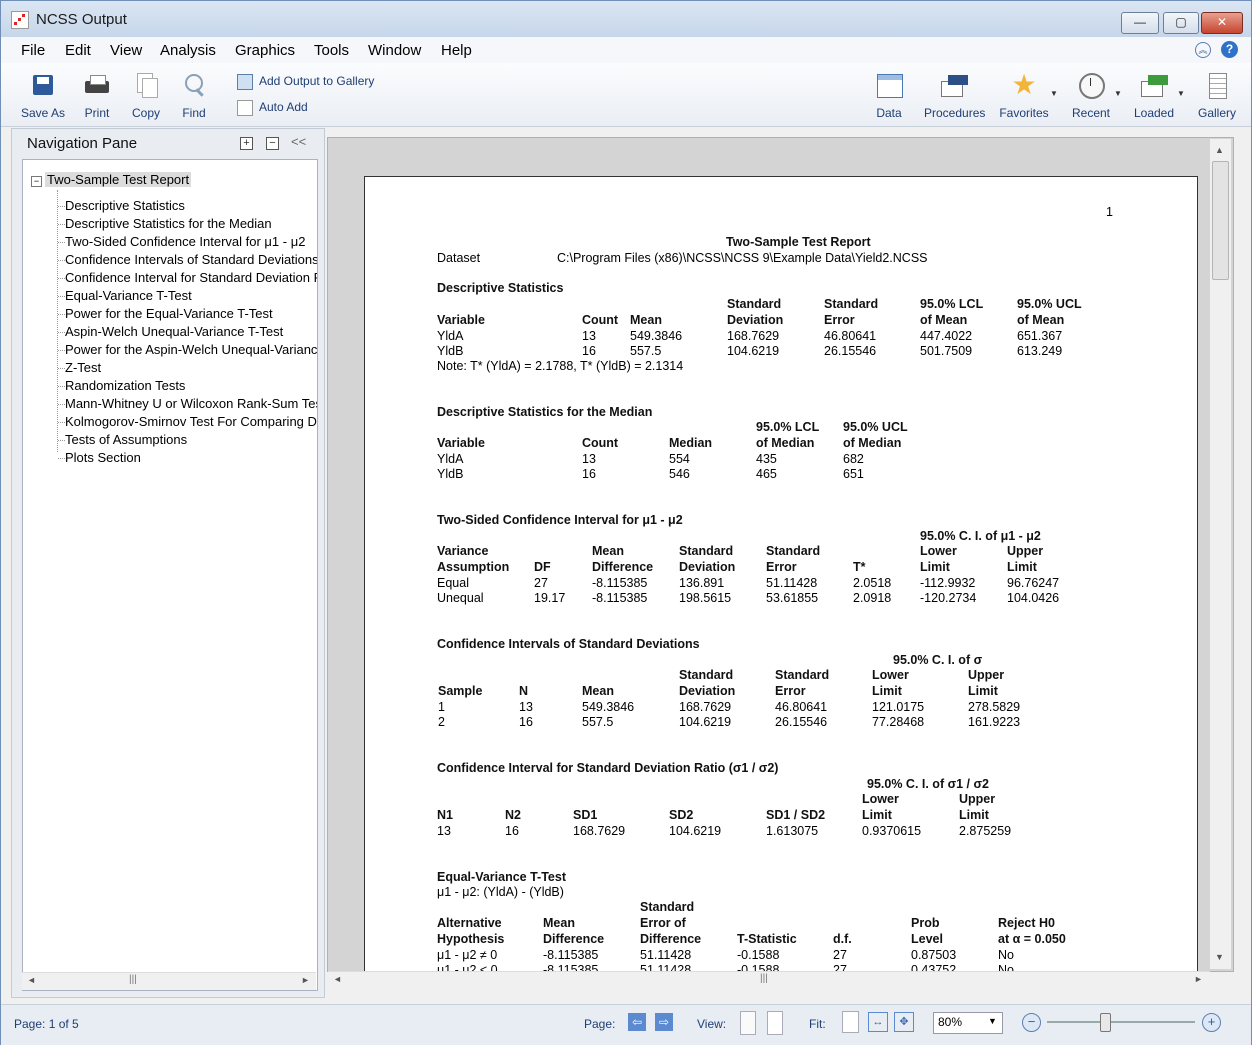 The height and width of the screenshot is (1045, 1252). Describe the element at coordinates (1118, 93) in the screenshot. I see `recent-dropdown-arrow-icon: ▼` at that location.